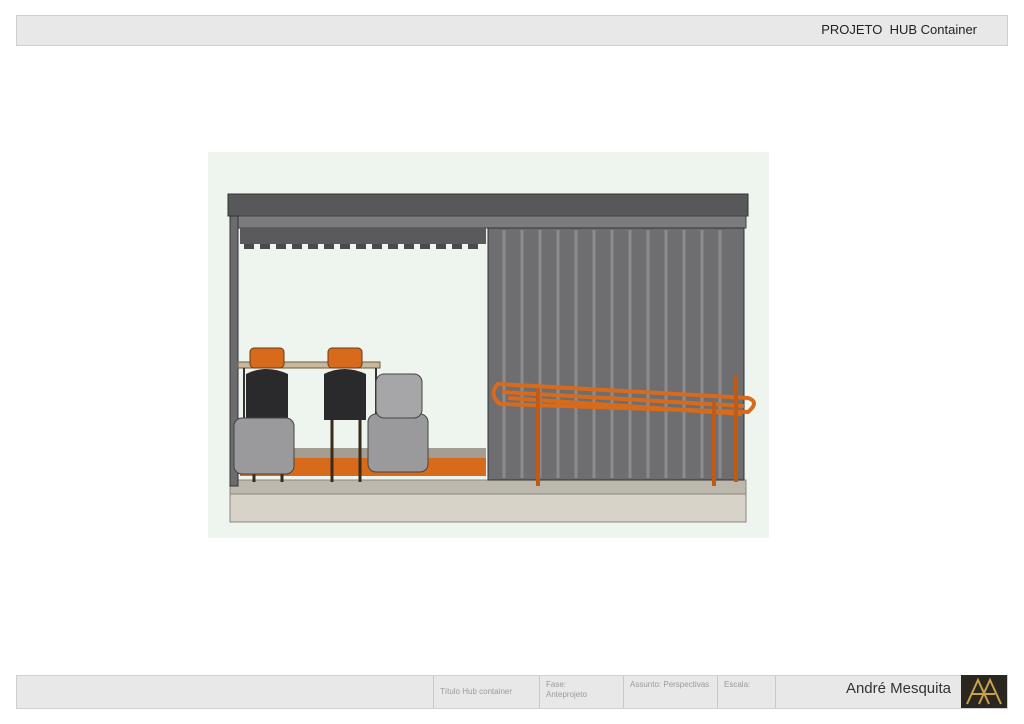 The image size is (1024, 724). I want to click on awning, so click(363, 236).